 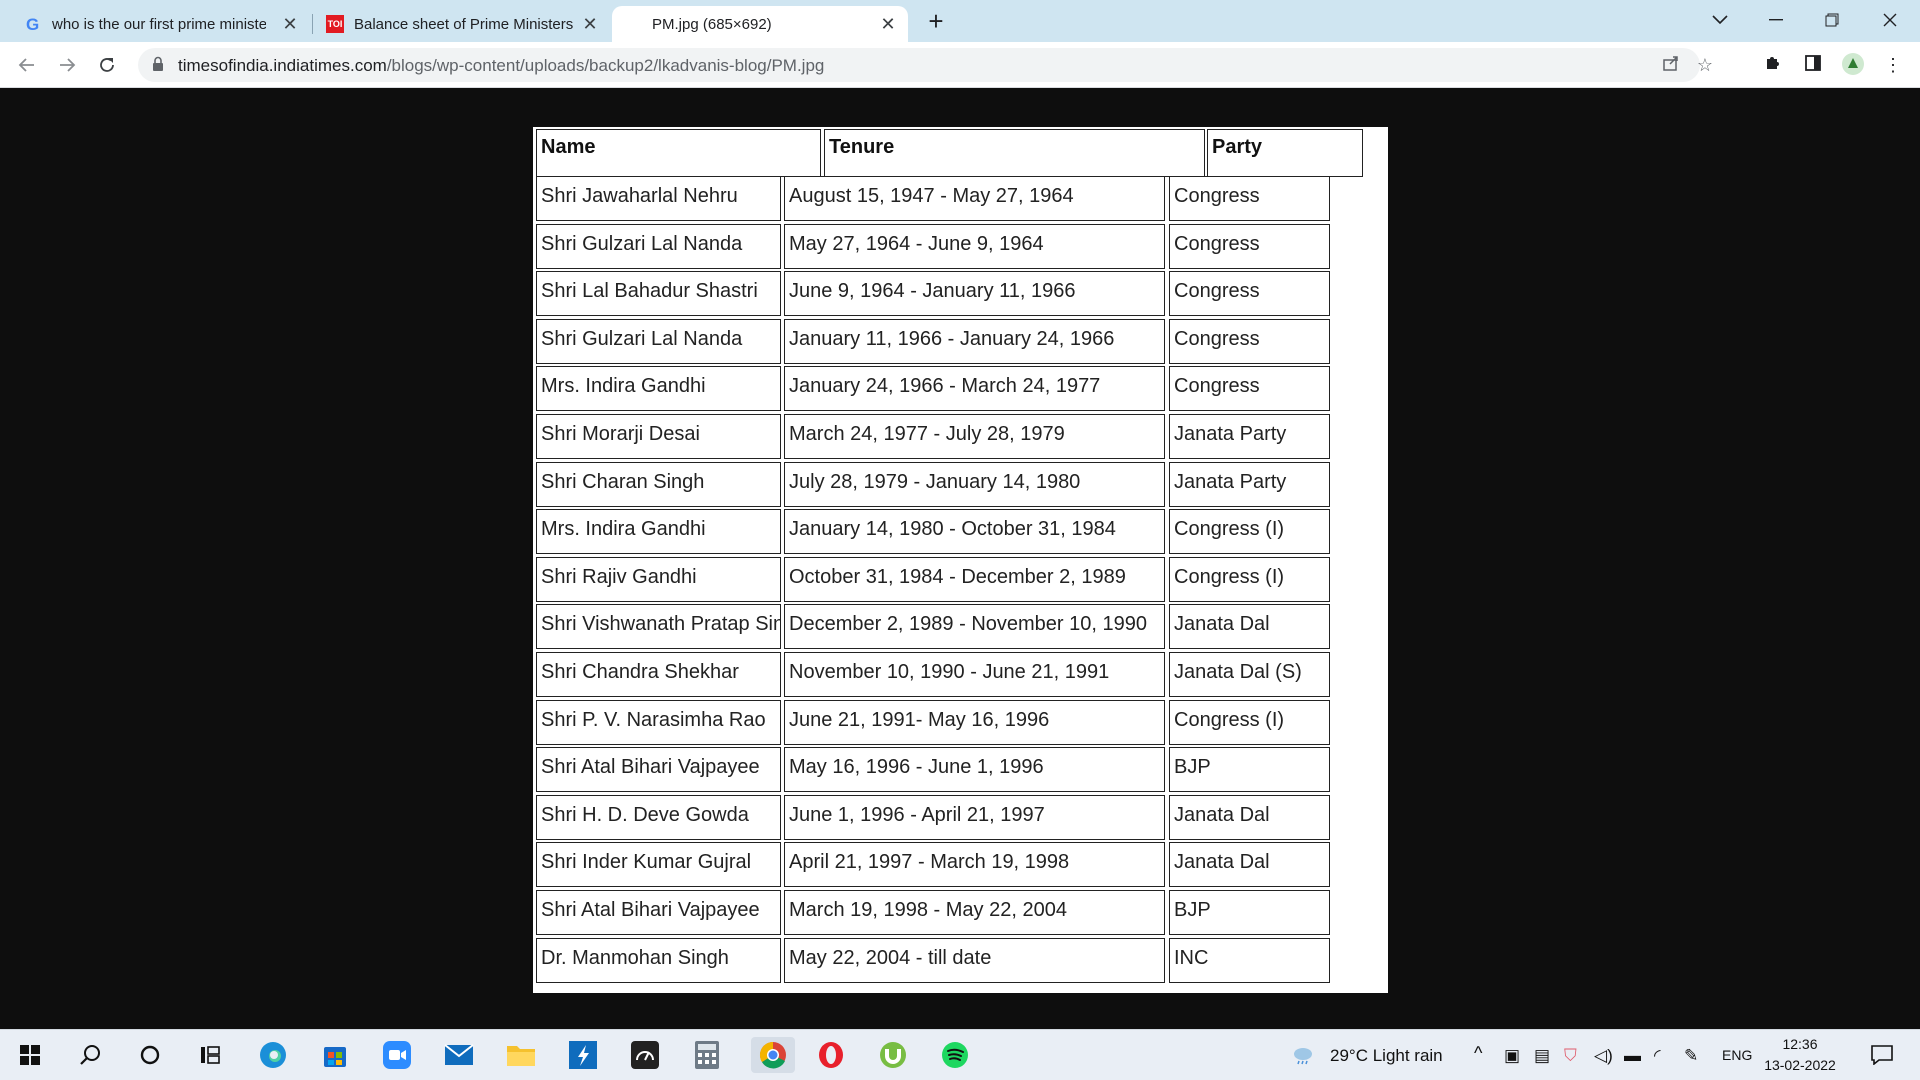 What do you see at coordinates (397, 1055) in the screenshot?
I see `zoom-icon` at bounding box center [397, 1055].